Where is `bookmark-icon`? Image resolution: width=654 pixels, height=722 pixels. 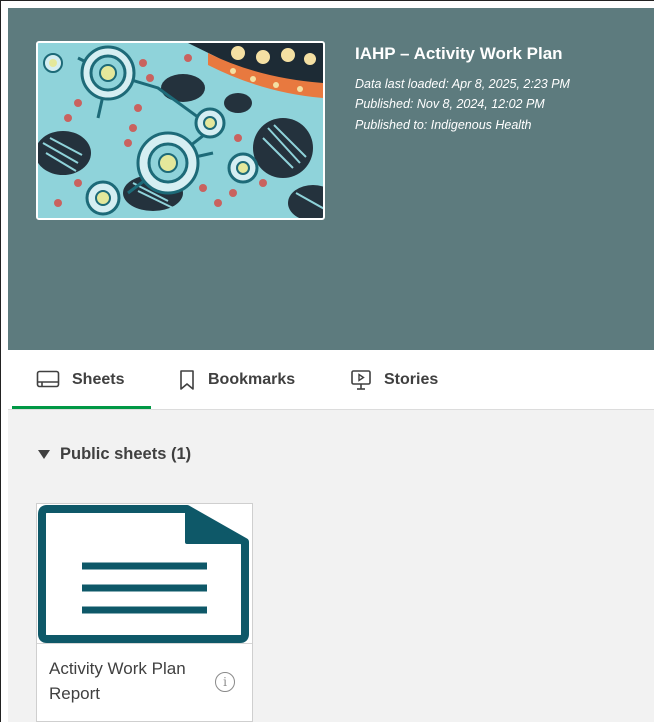
bookmark-icon is located at coordinates (187, 380).